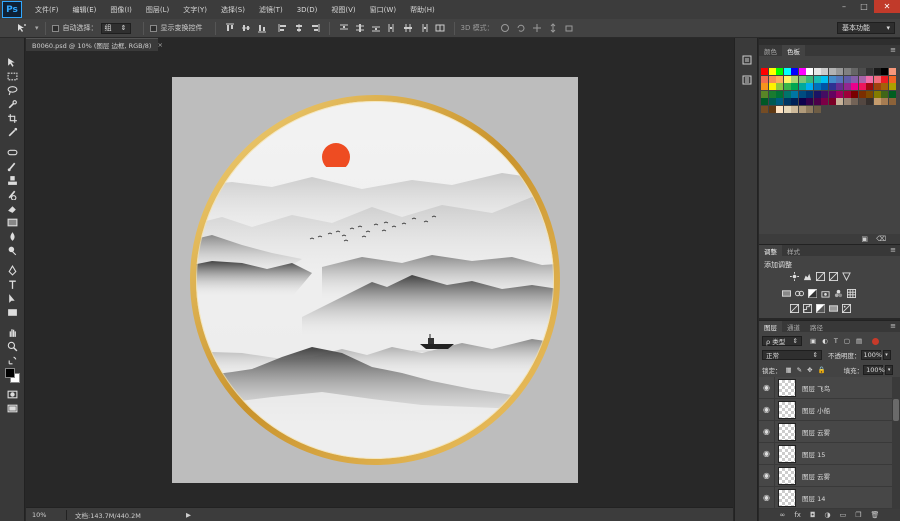 The height and width of the screenshot is (521, 900). Describe the element at coordinates (816, 326) in the screenshot. I see `tab-paths: 路径` at that location.